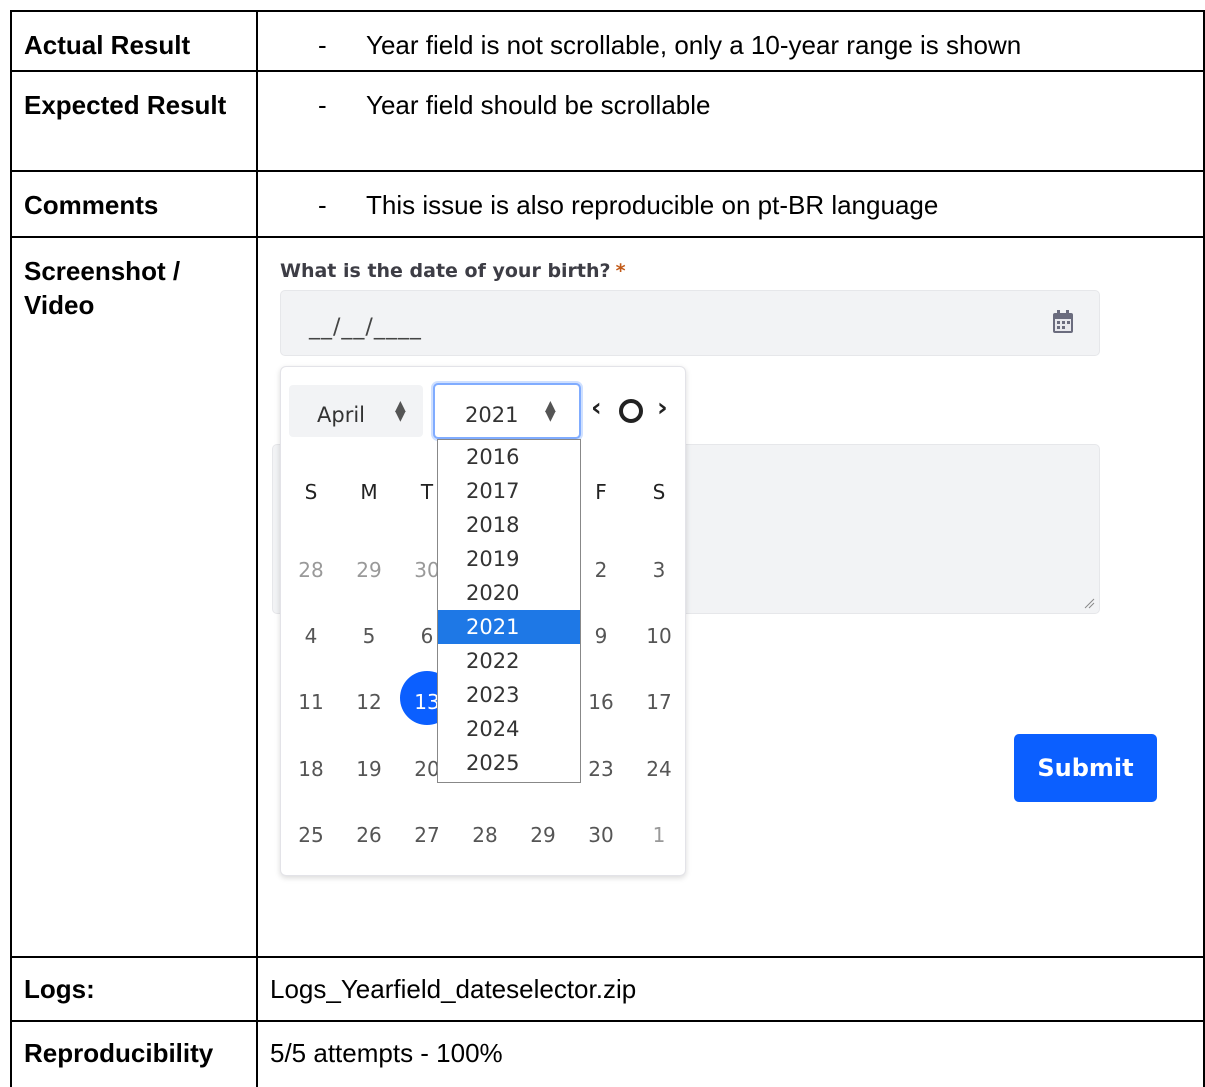 This screenshot has width=1205, height=1087. What do you see at coordinates (134, 597) in the screenshot?
I see `screenshot-label: Screenshot / Video` at bounding box center [134, 597].